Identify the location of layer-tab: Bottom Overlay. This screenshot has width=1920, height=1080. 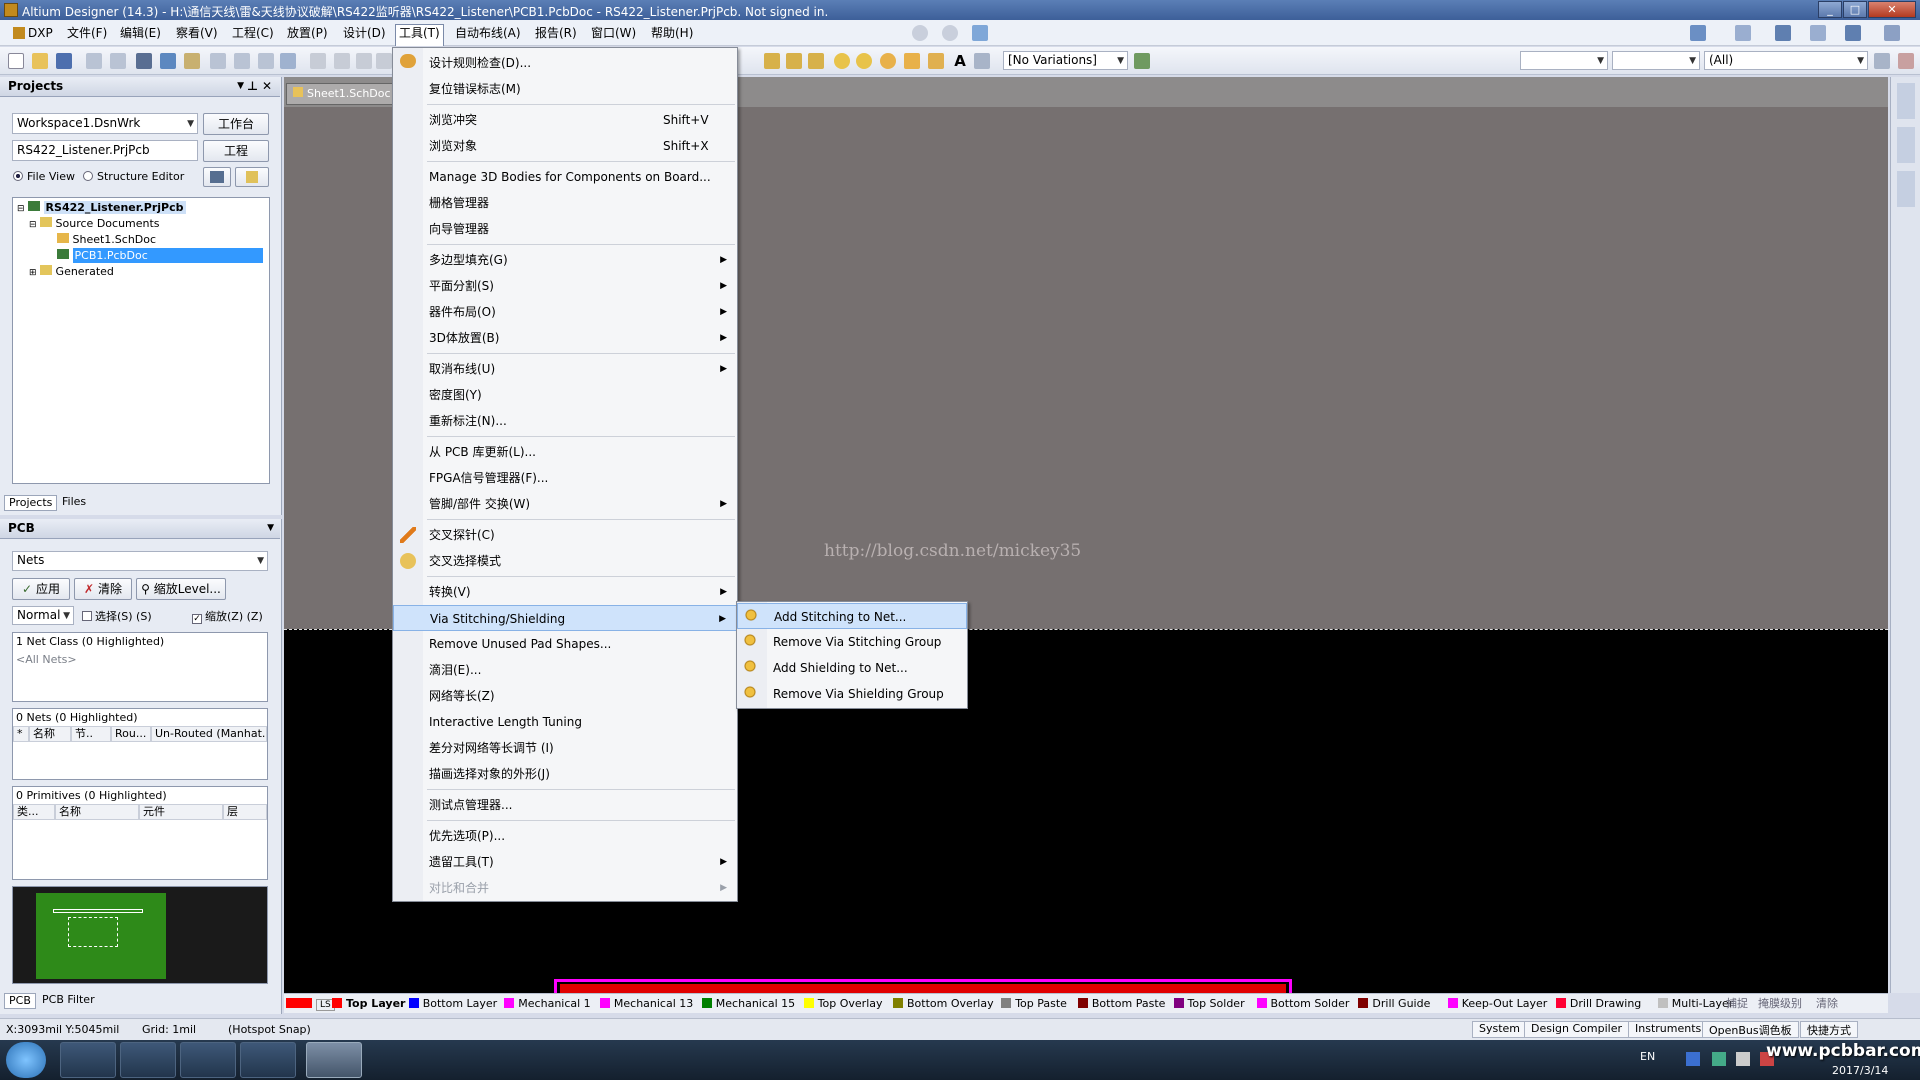
(943, 1004).